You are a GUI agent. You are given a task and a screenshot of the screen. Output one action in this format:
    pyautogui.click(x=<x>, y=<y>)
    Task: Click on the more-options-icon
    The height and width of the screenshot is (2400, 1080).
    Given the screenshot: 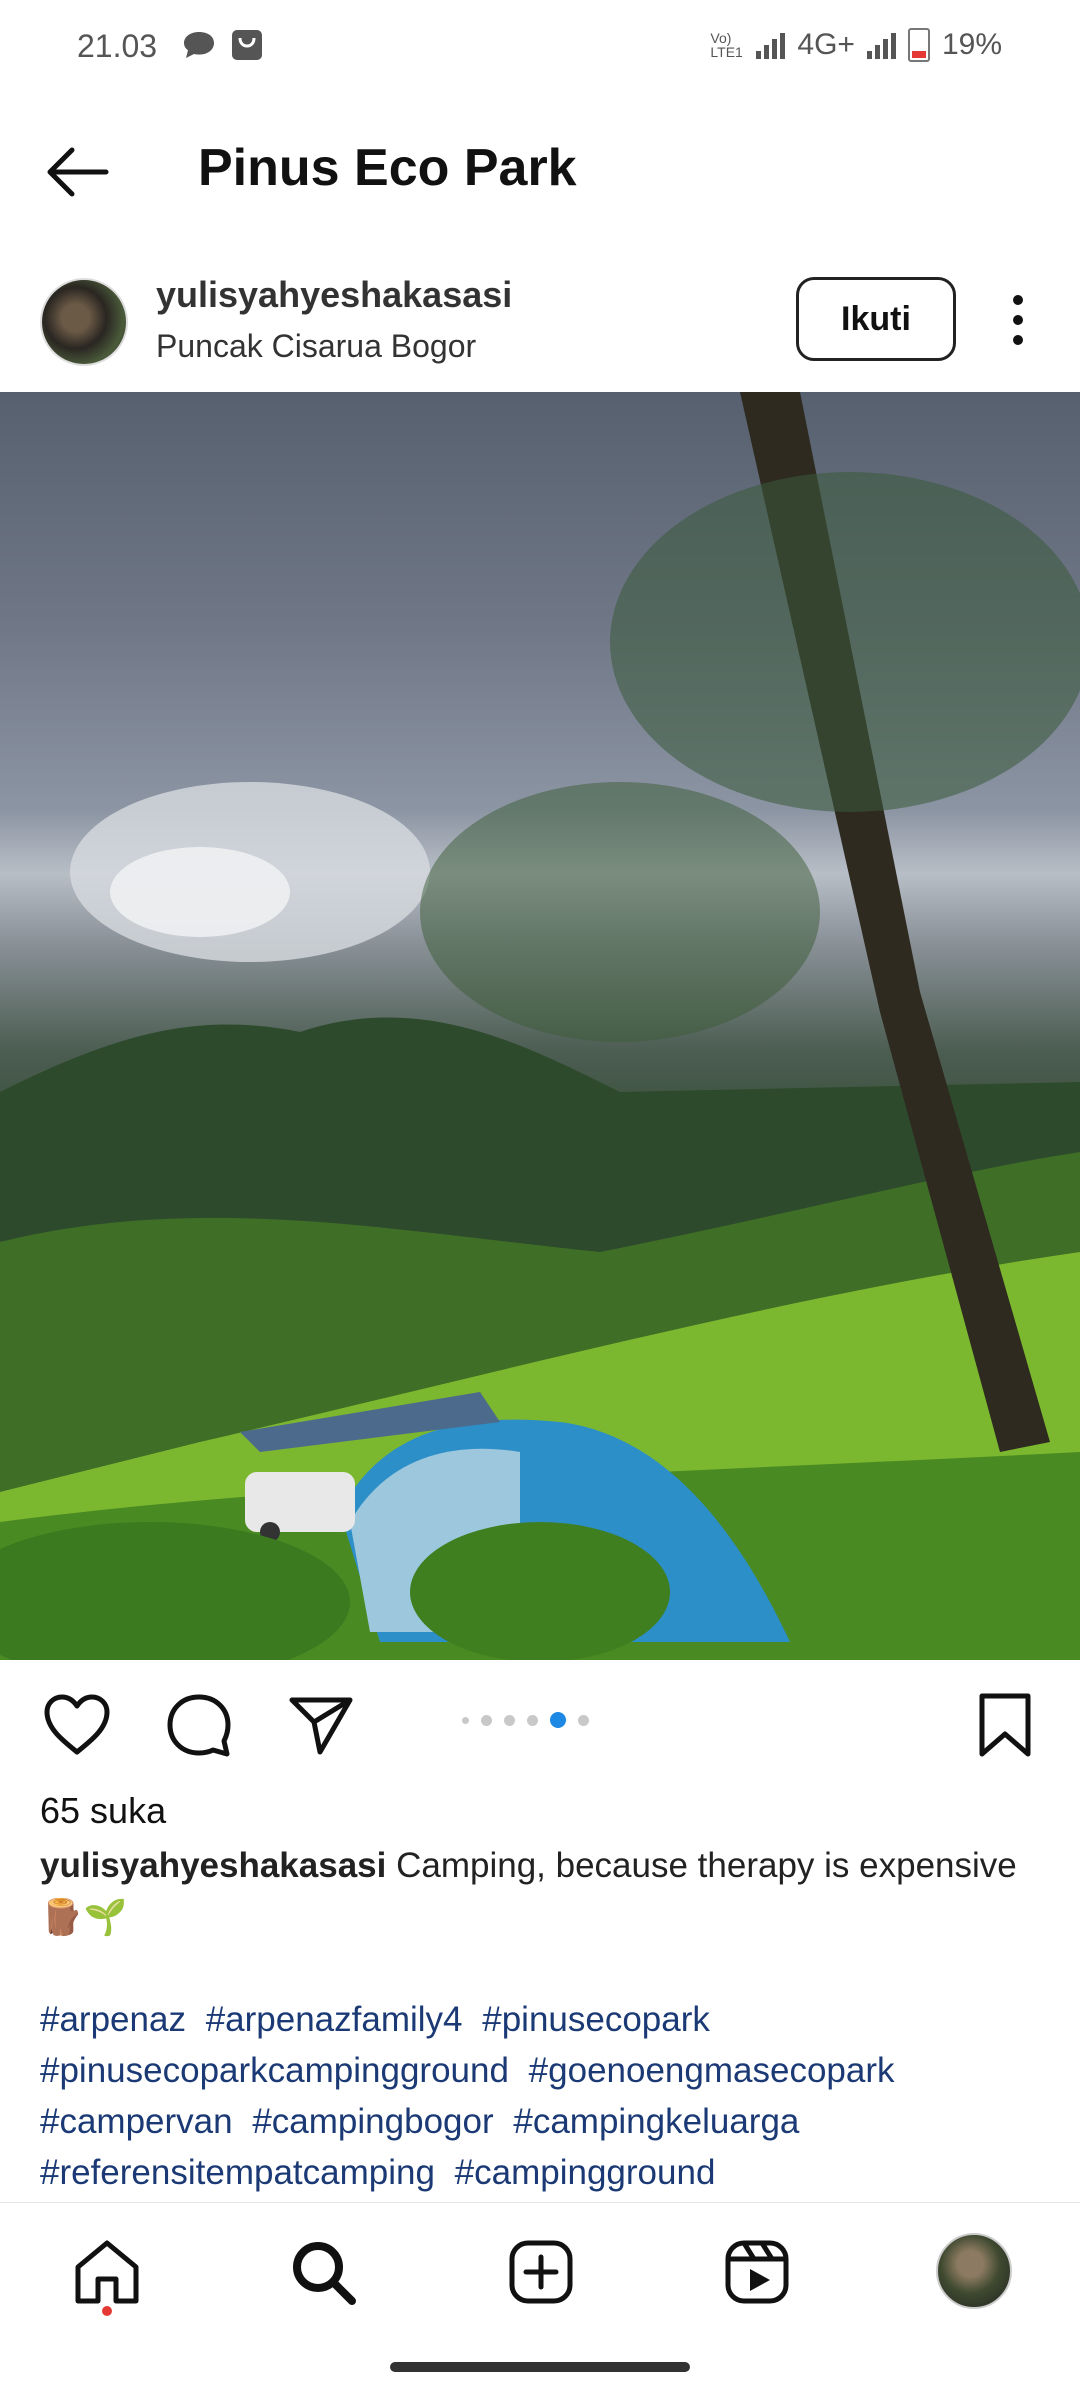 What is the action you would take?
    pyautogui.click(x=1018, y=320)
    